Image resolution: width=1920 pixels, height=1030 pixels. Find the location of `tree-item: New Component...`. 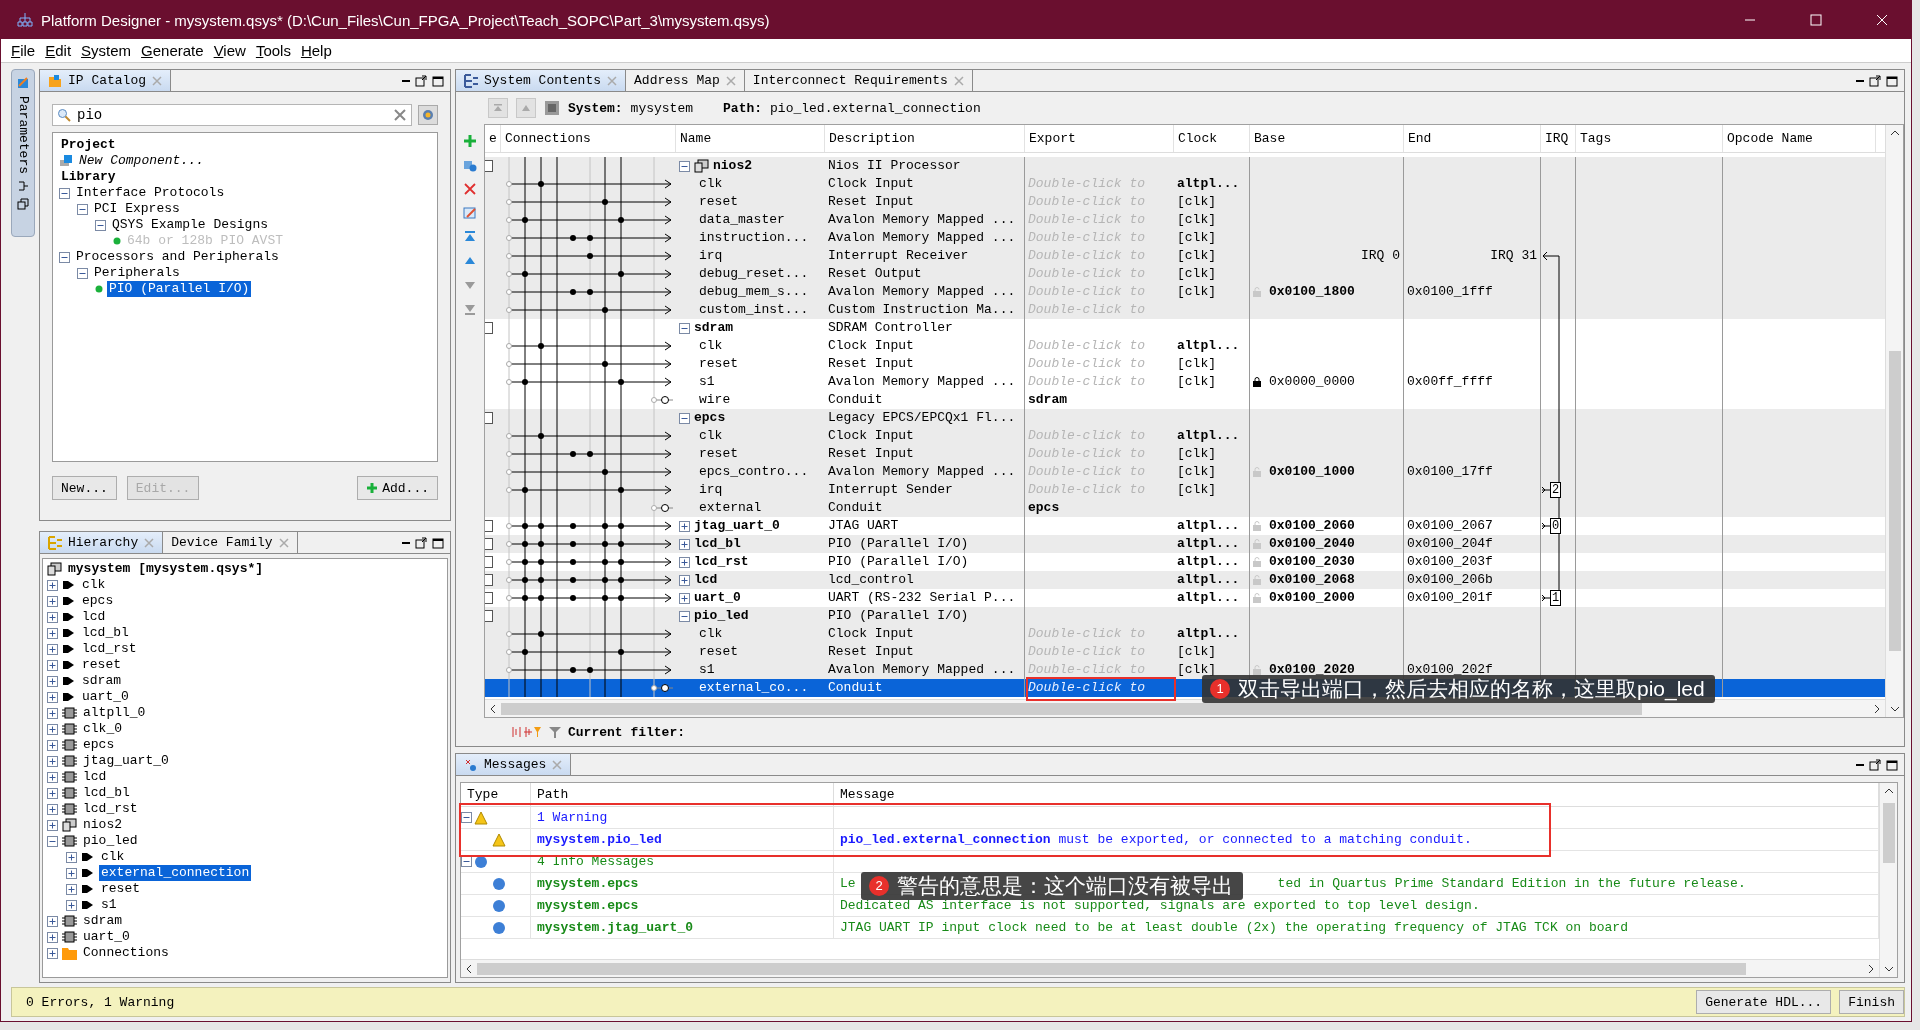

tree-item: New Component... is located at coordinates (141, 161).